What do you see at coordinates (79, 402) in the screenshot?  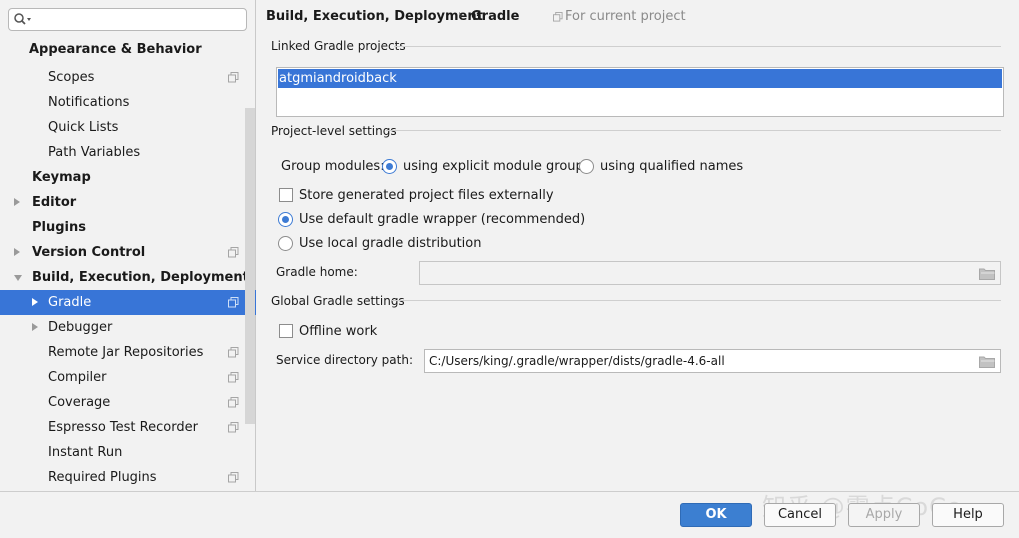 I see `tree-item-label: Coverage` at bounding box center [79, 402].